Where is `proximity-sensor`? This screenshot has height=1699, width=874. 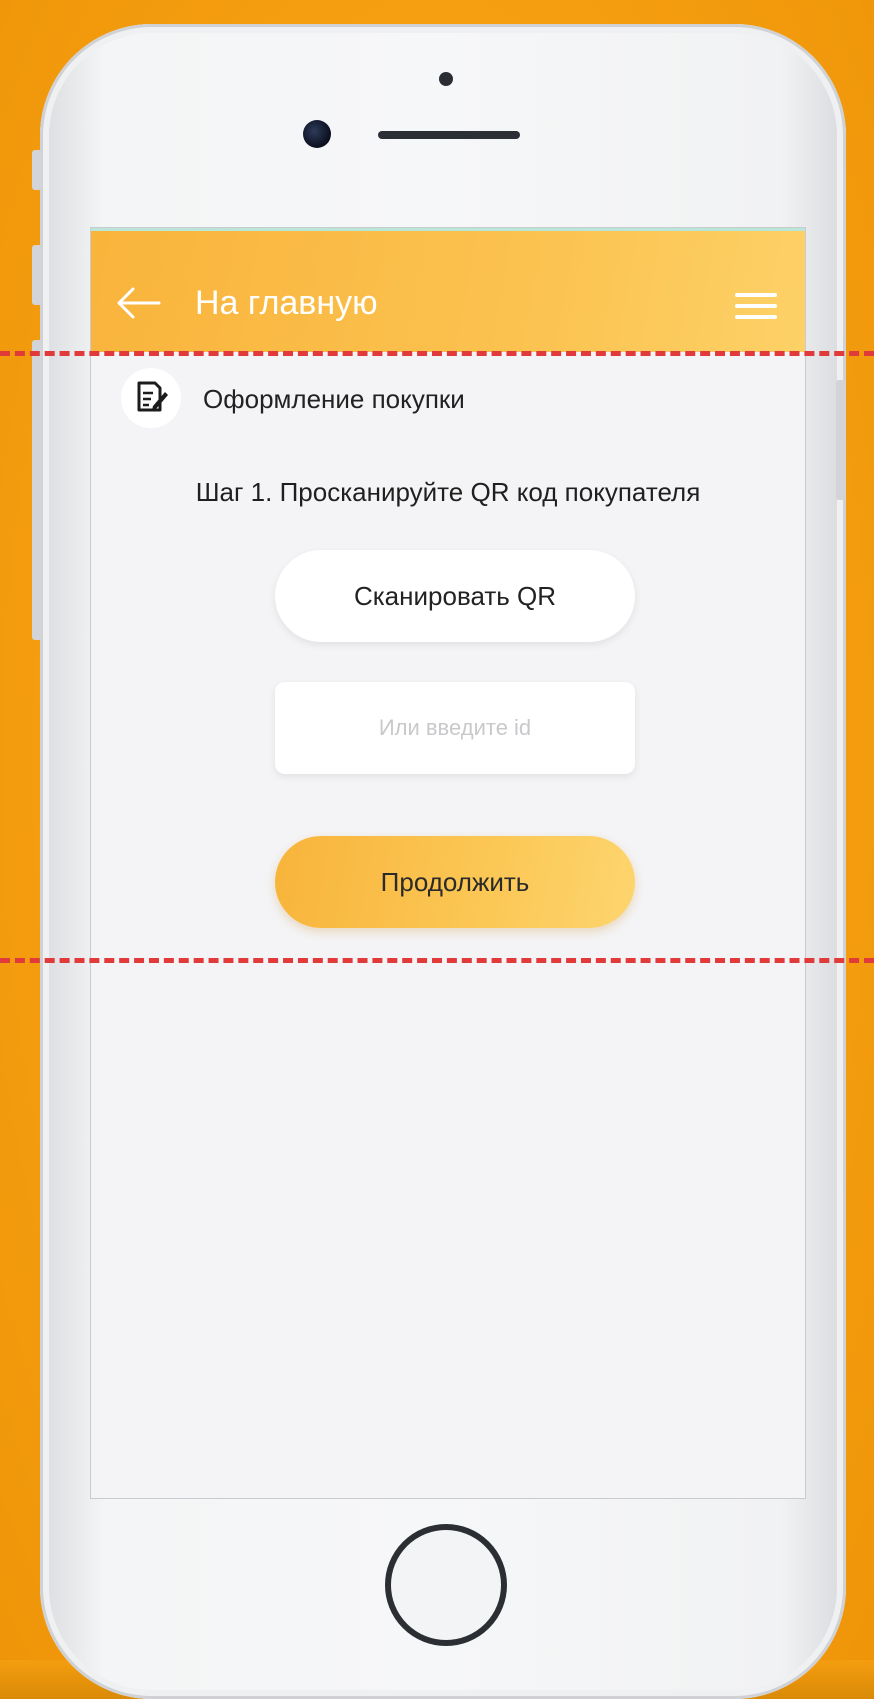
proximity-sensor is located at coordinates (446, 79).